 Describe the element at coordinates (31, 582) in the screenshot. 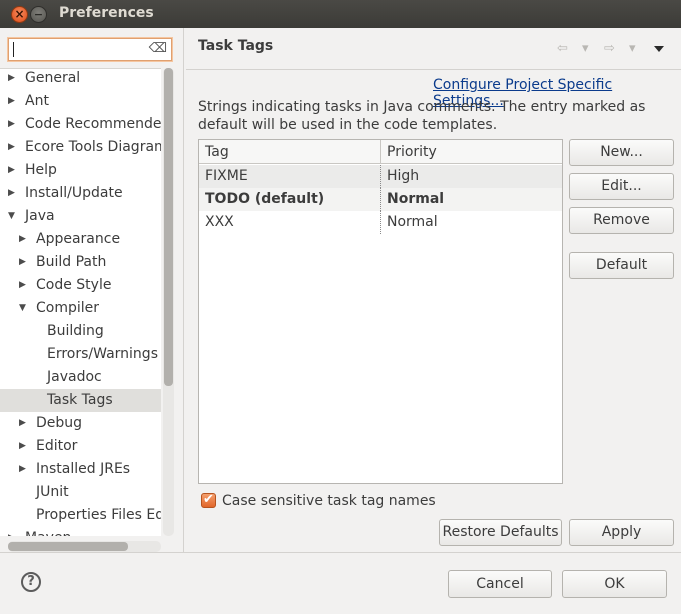

I see `help-icon: ?` at that location.